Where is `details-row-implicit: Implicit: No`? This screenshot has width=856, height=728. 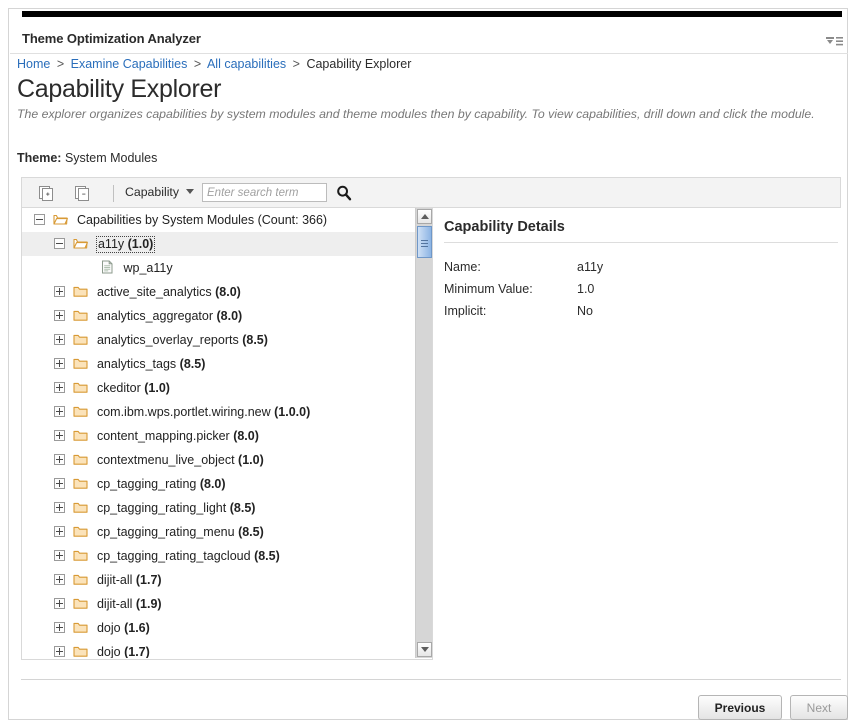 details-row-implicit: Implicit: No is located at coordinates (641, 311).